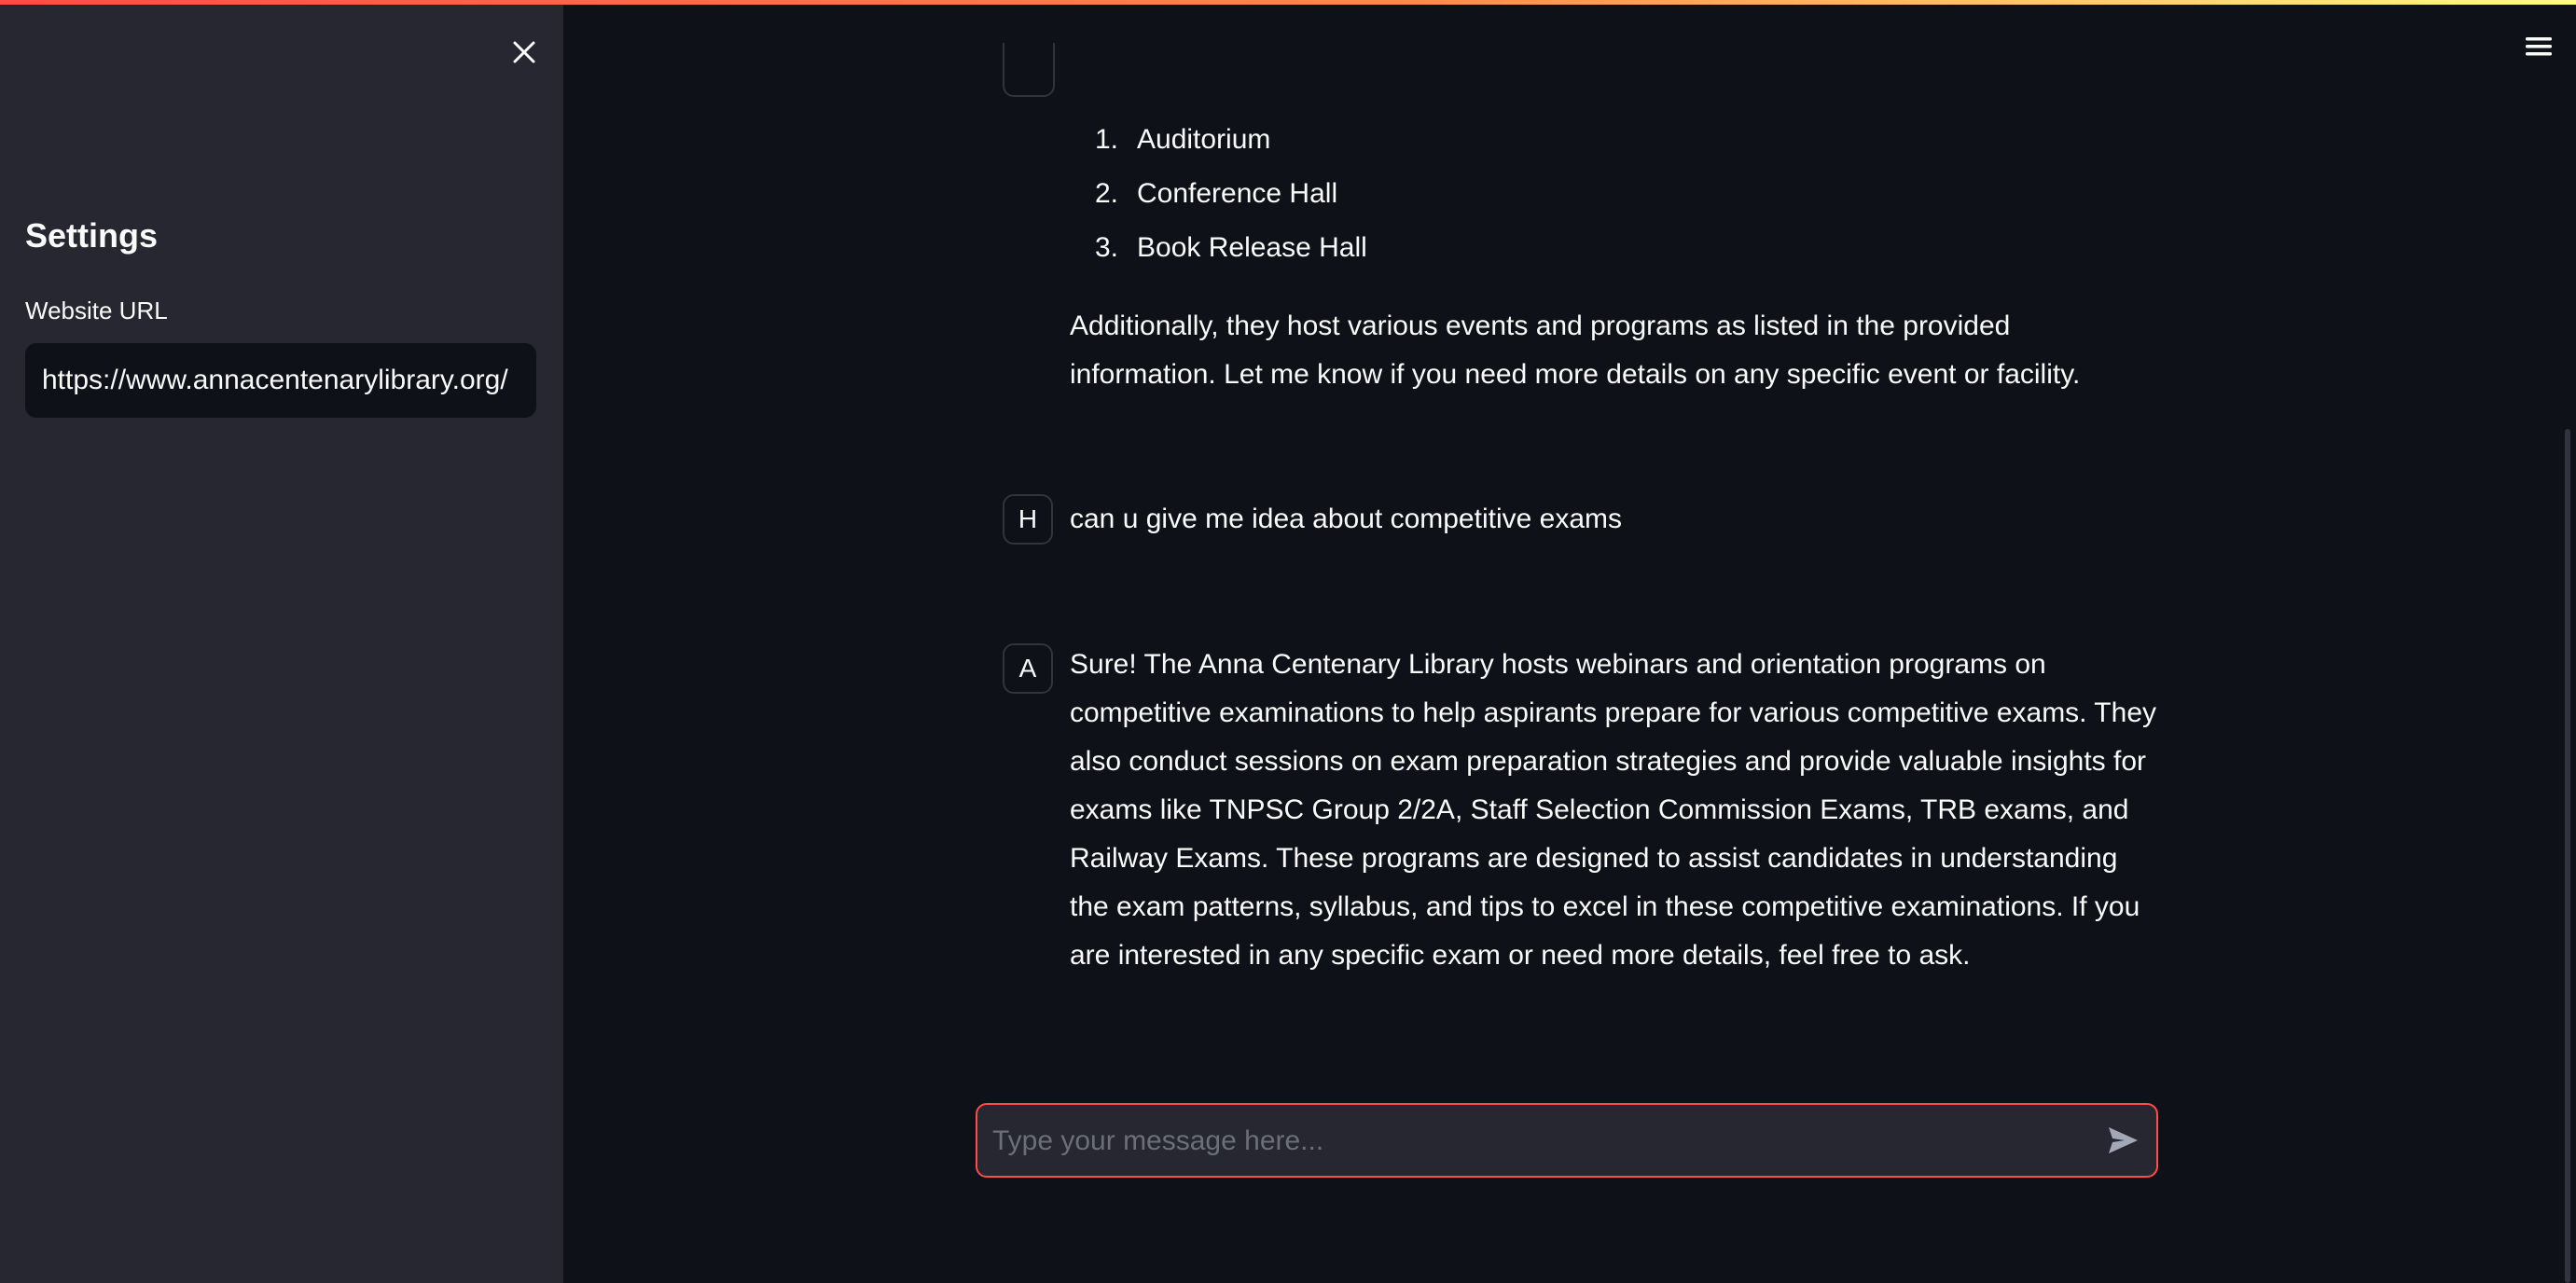 The image size is (2576, 1283). I want to click on main-menu-button, so click(2538, 47).